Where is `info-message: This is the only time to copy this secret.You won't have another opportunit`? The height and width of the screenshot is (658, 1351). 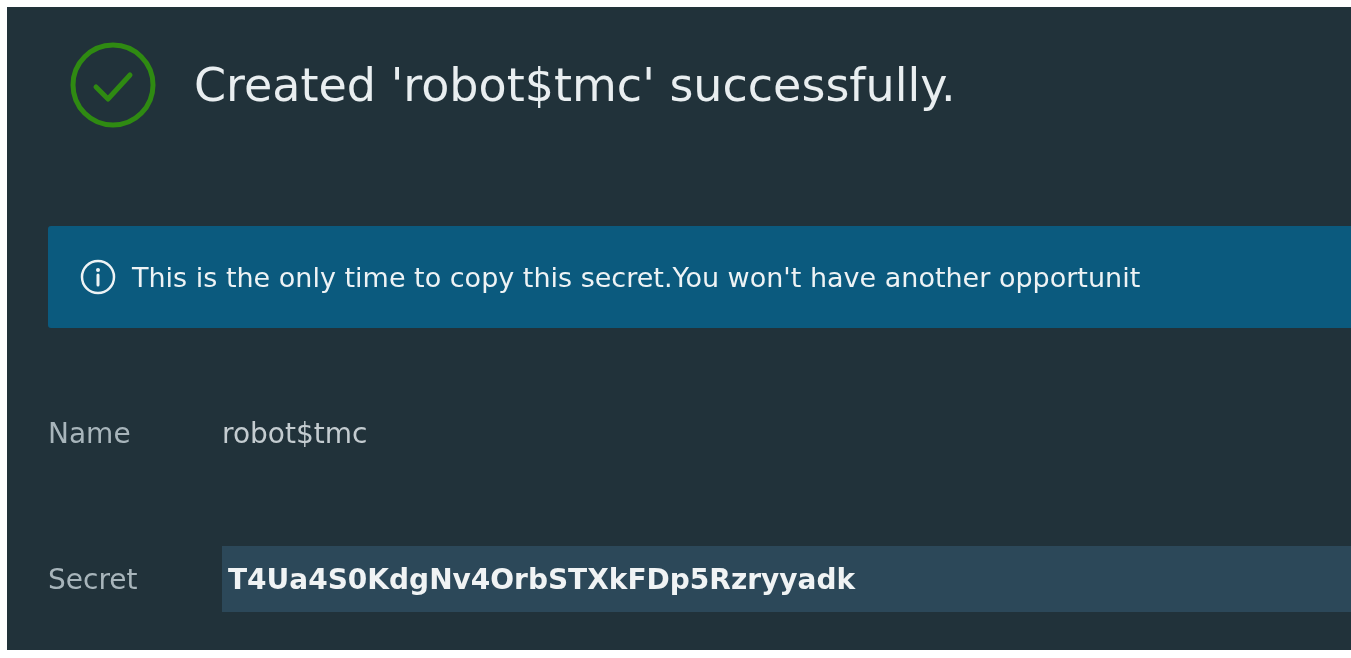 info-message: This is the only time to copy this secret.You won't have another opportunit is located at coordinates (636, 277).